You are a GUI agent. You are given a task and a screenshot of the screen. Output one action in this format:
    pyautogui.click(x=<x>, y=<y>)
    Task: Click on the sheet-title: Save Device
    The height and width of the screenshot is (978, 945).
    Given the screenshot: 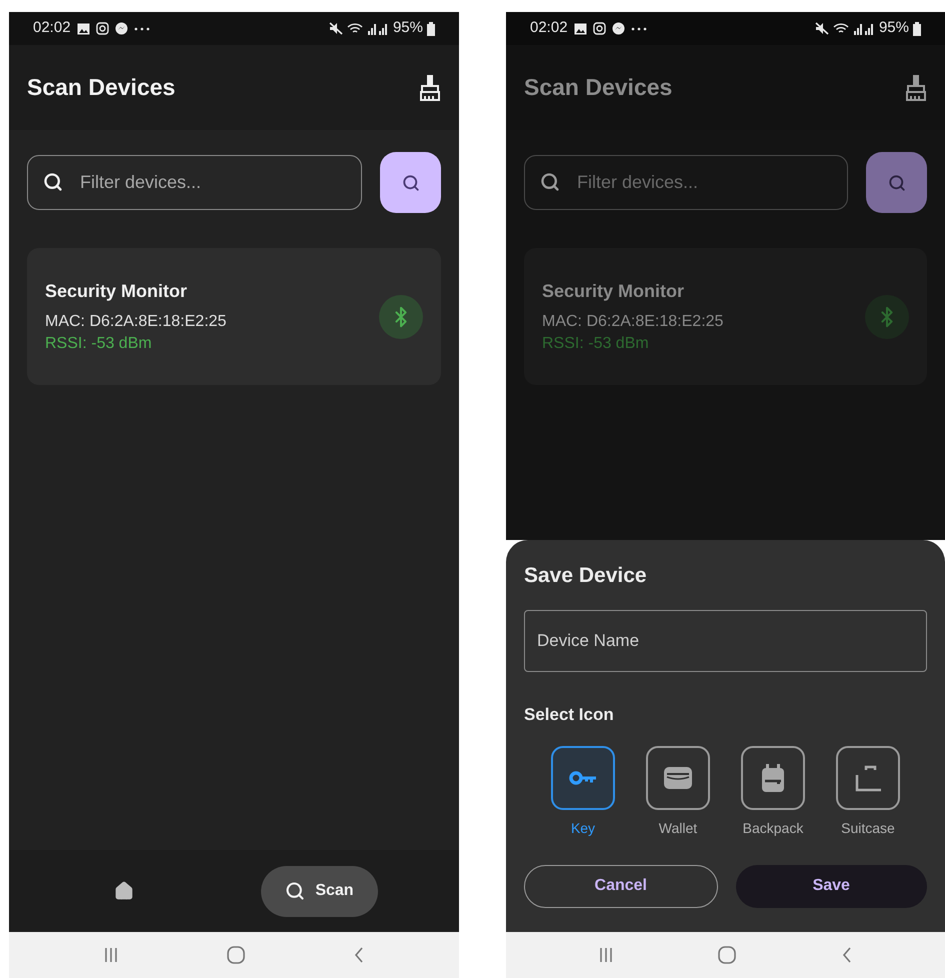 What is the action you would take?
    pyautogui.click(x=586, y=576)
    